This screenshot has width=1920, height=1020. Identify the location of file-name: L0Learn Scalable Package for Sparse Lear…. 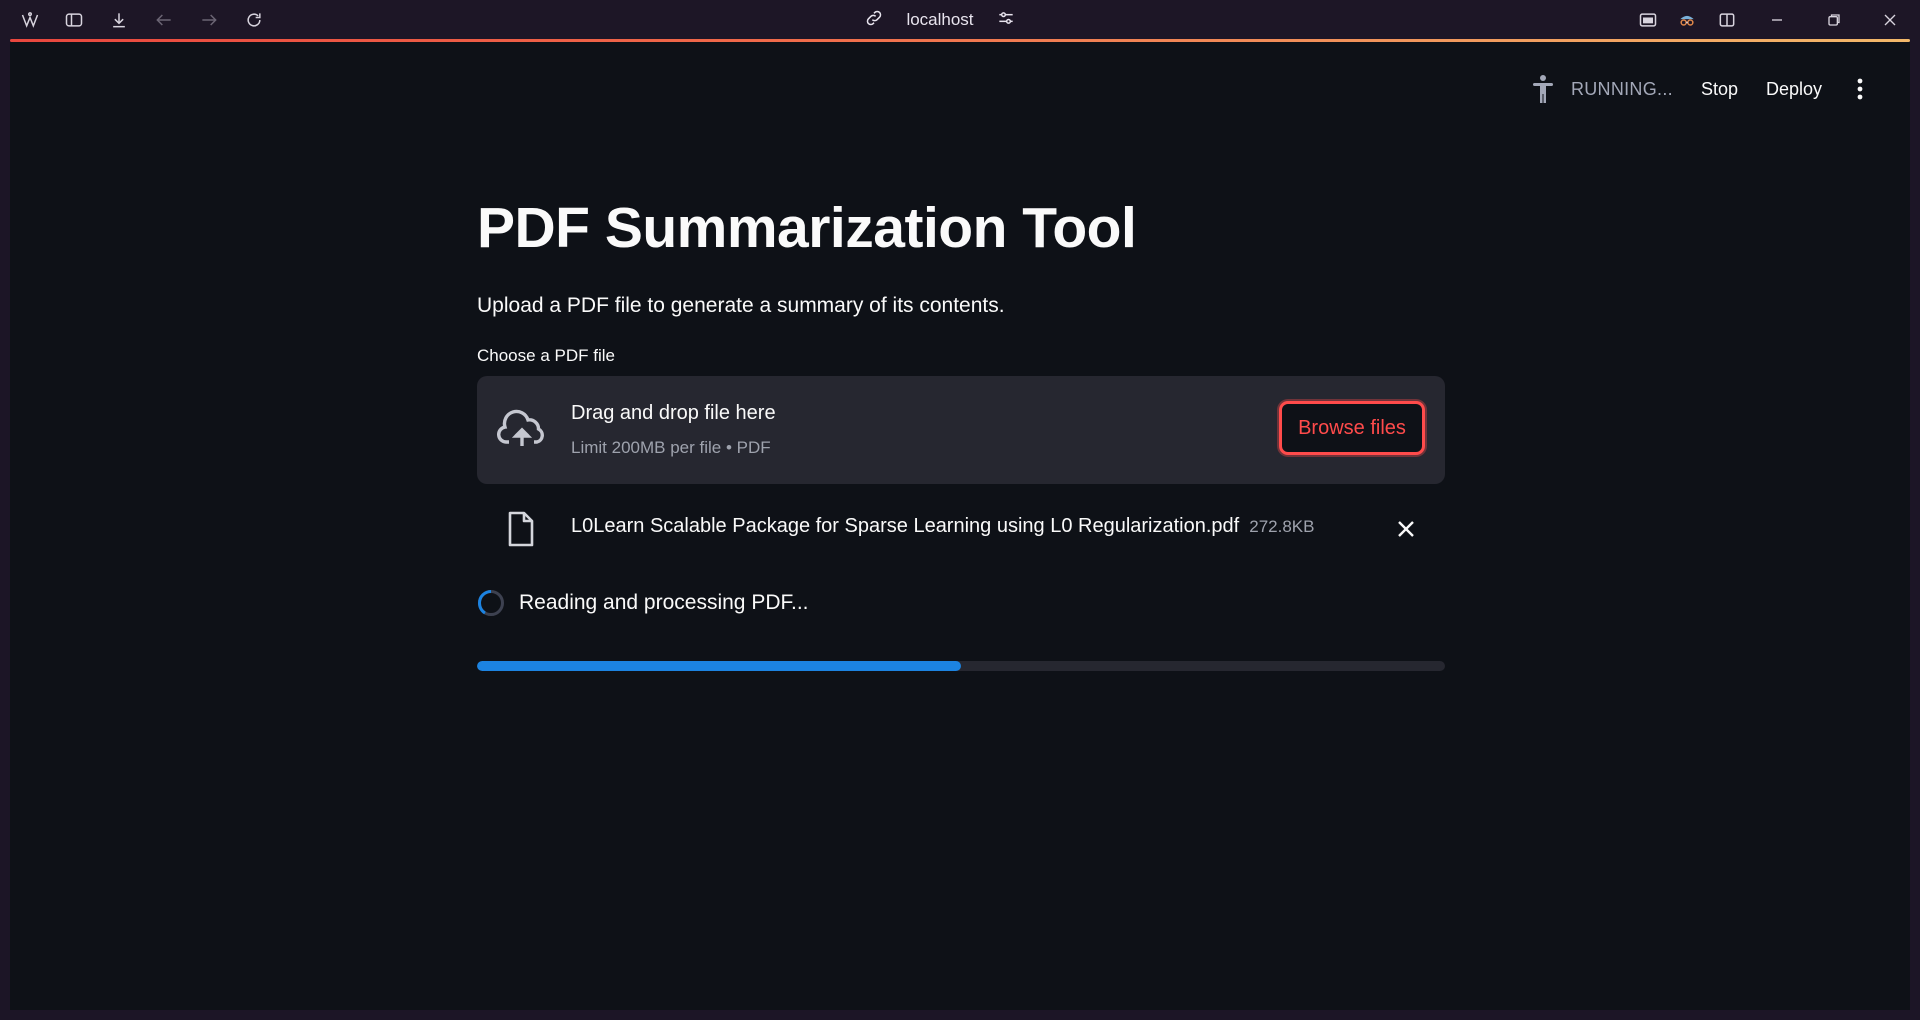
(942, 526).